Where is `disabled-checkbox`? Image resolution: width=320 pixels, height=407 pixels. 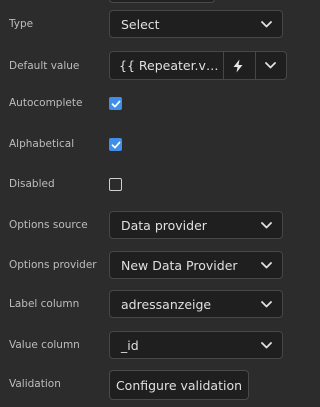
disabled-checkbox is located at coordinates (115, 184).